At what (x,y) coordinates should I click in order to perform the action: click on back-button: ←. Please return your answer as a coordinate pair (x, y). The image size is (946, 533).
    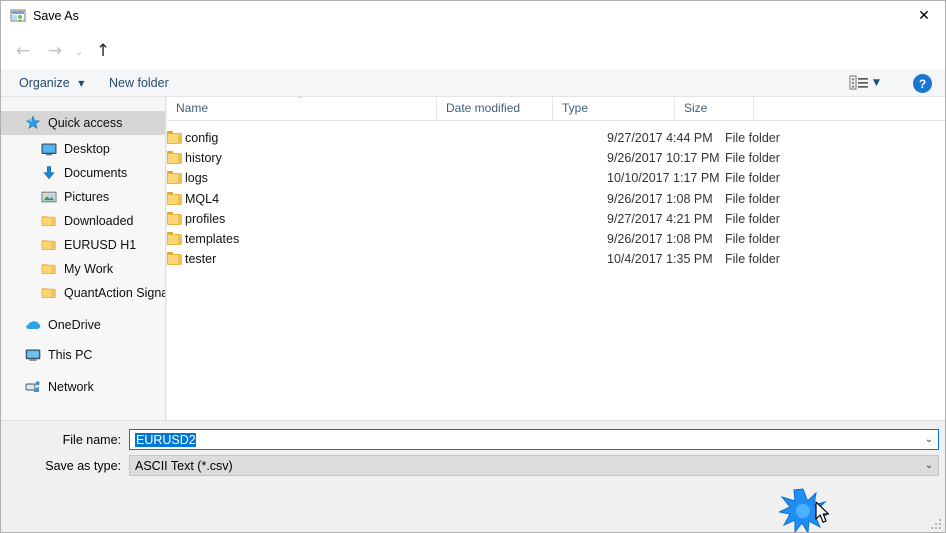
    Looking at the image, I should click on (23, 51).